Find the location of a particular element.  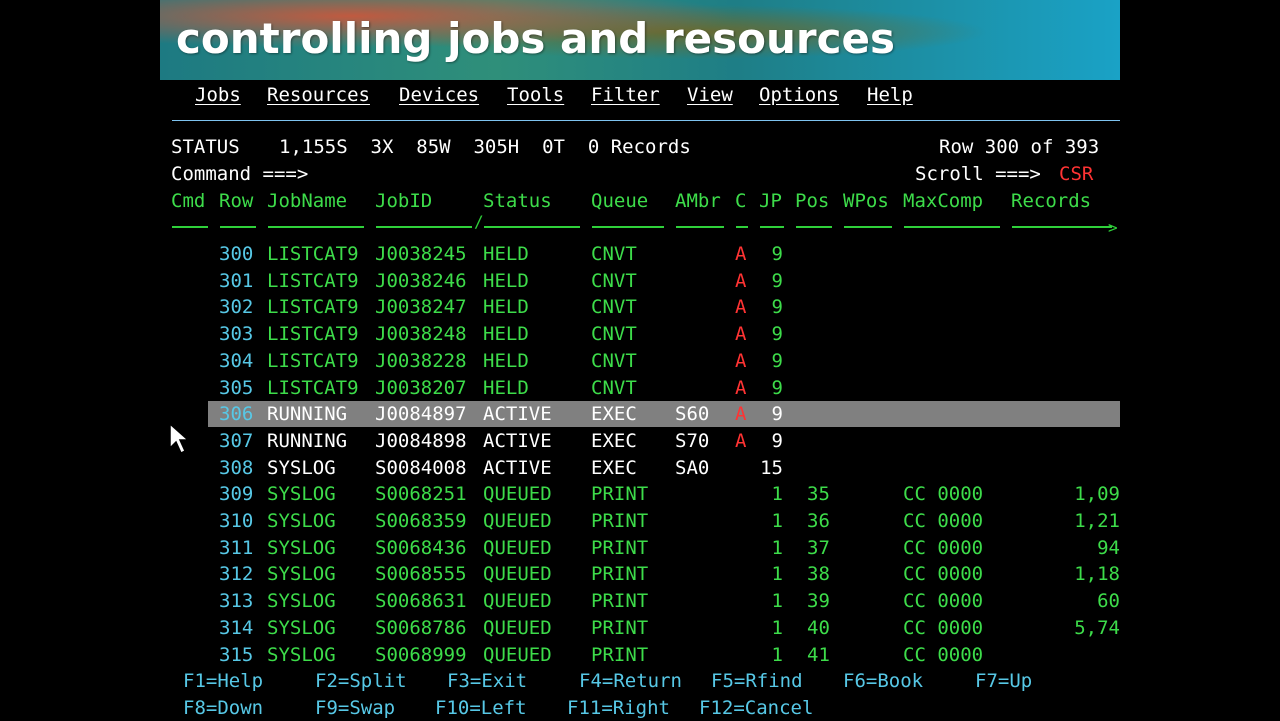

table-row: 305 LISTCAT9 J0038207 HELD CNVT A 9 is located at coordinates (640, 388).